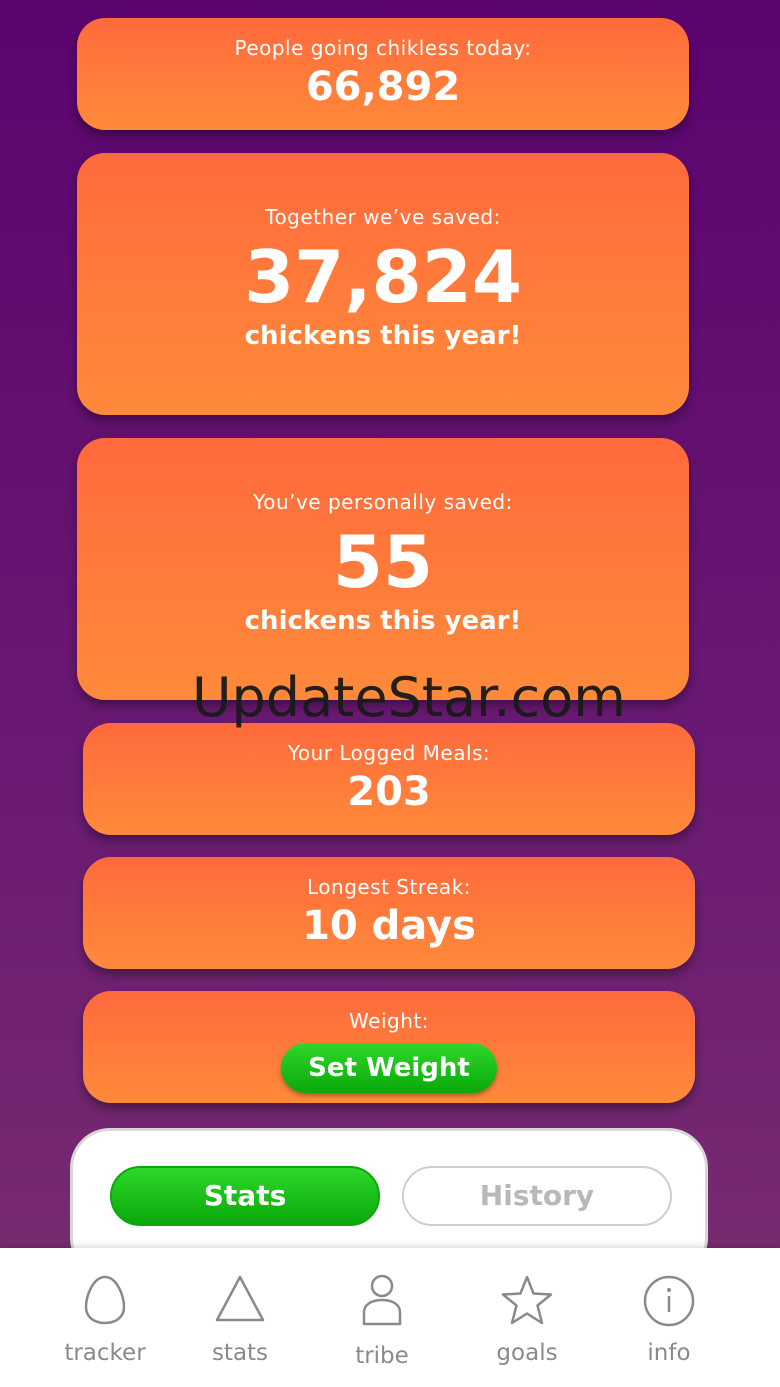 The width and height of the screenshot is (780, 1387). What do you see at coordinates (383, 621) in the screenshot?
I see `personal-saved-subtext: chickens this year!` at bounding box center [383, 621].